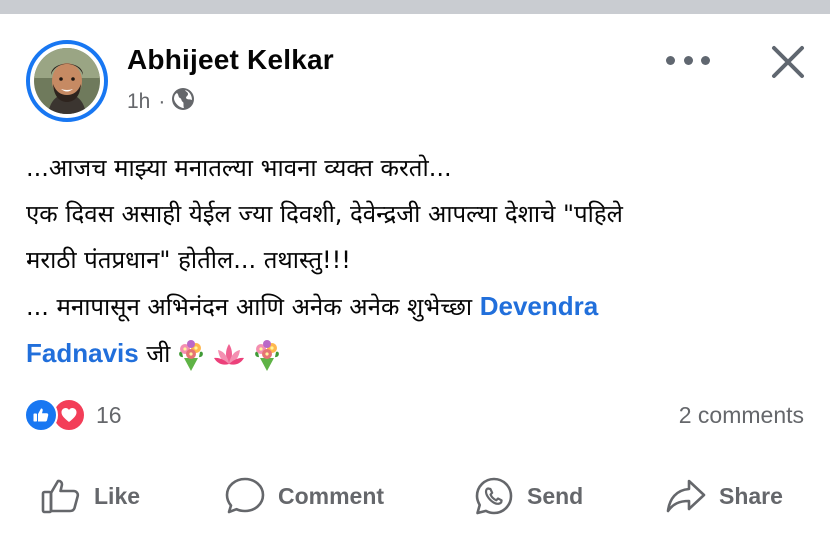  I want to click on post-suffix: जी, so click(154, 354).